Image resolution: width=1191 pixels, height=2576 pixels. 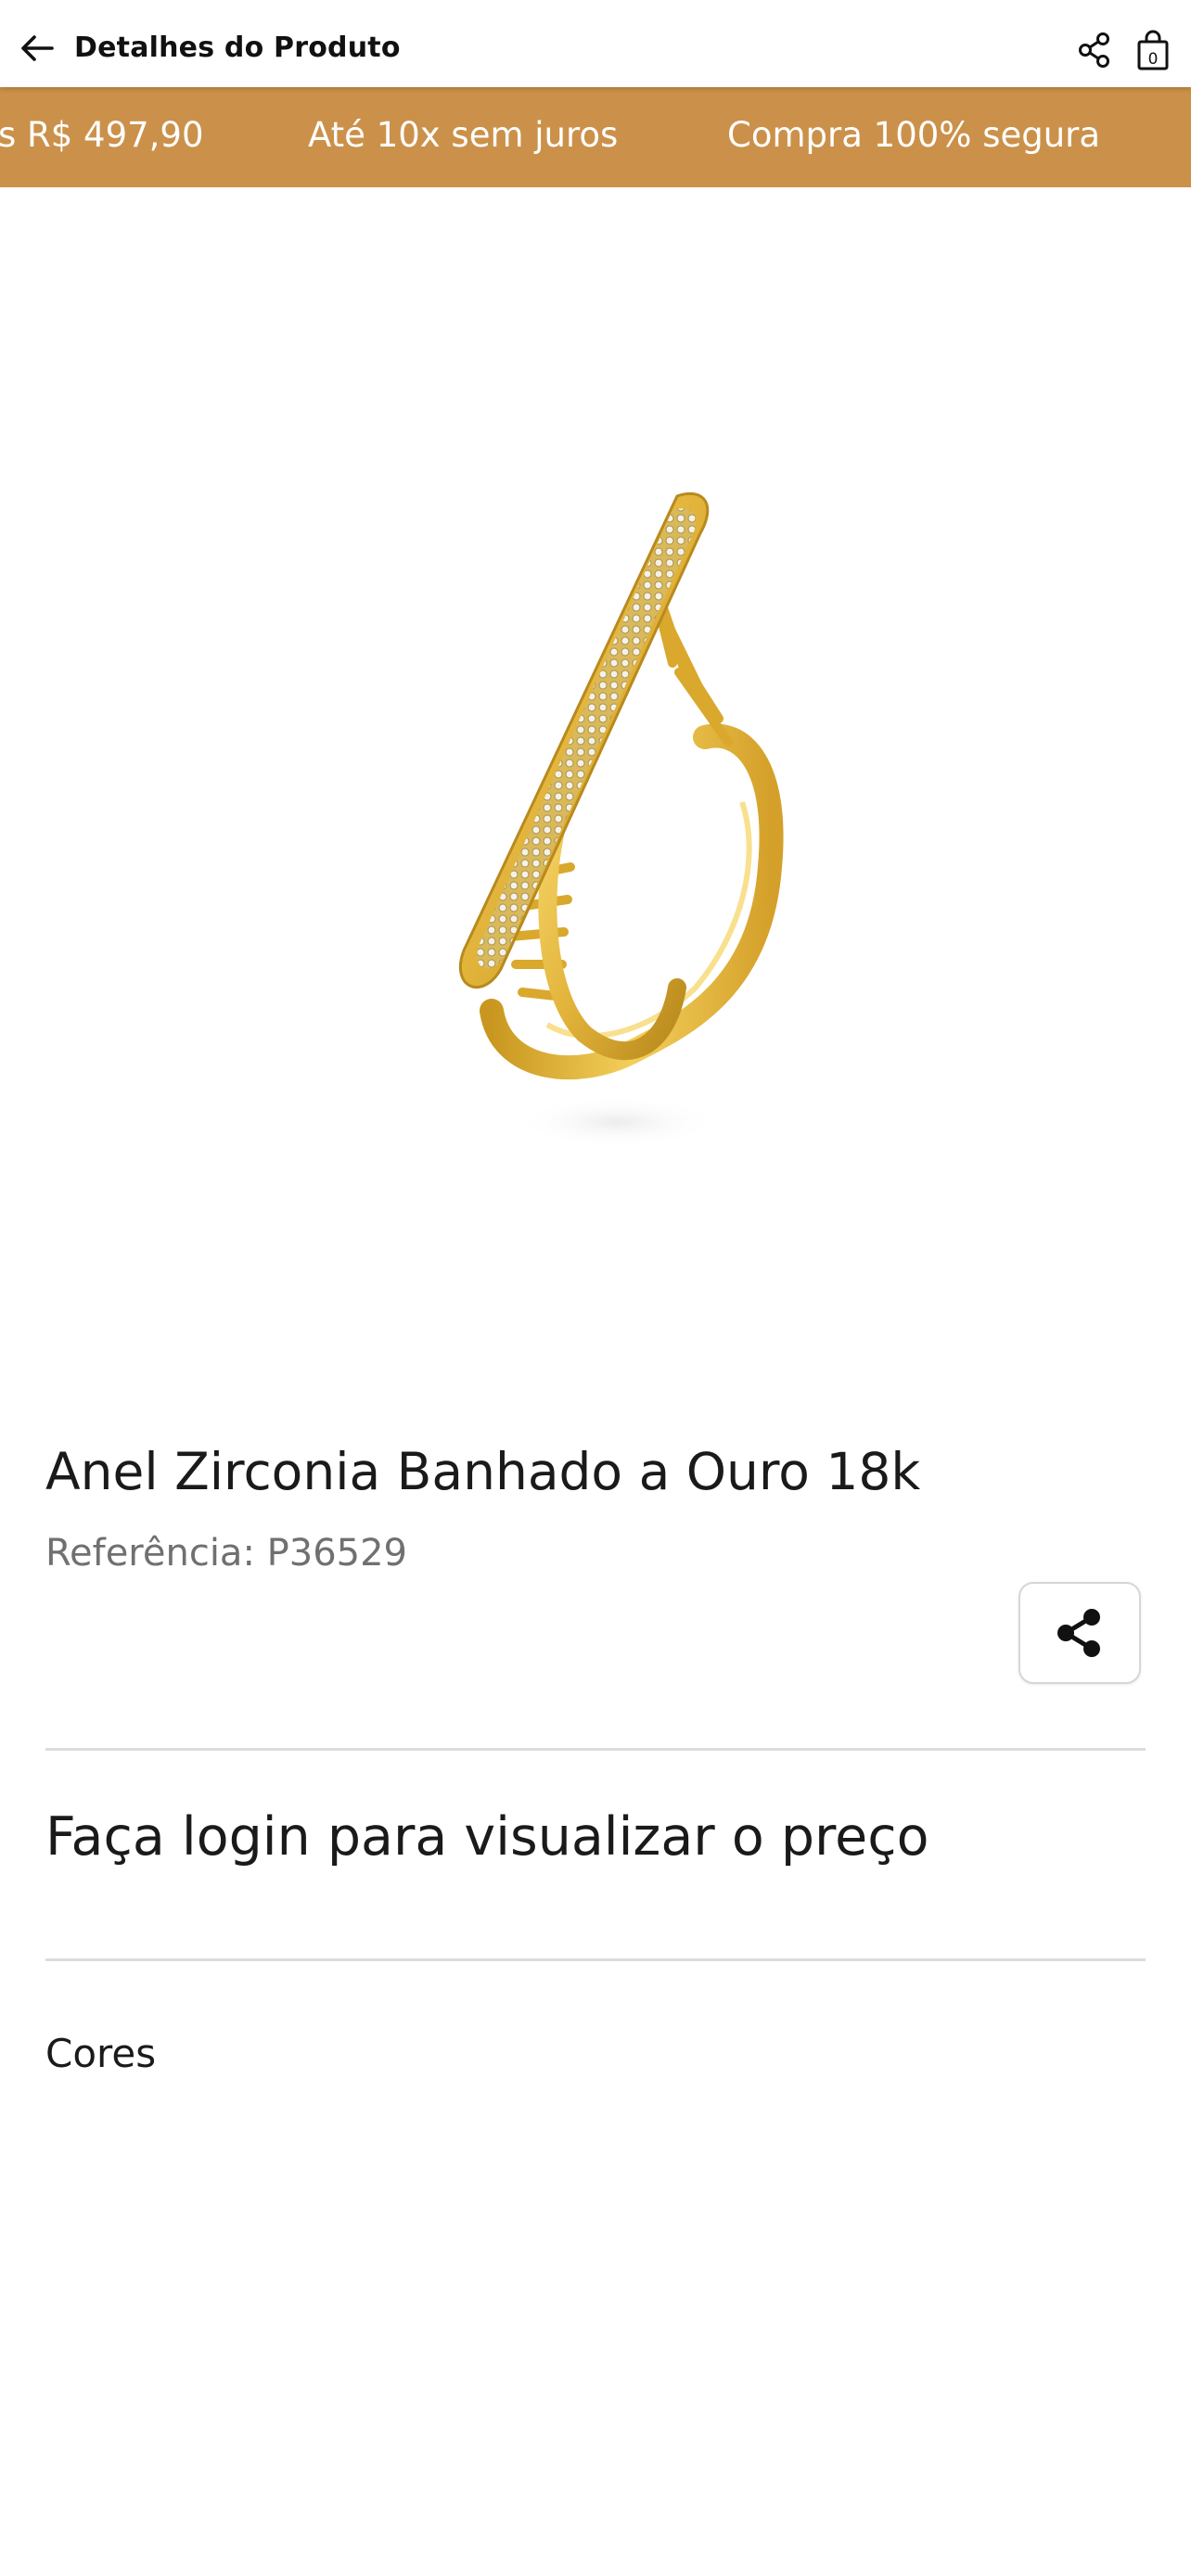 What do you see at coordinates (621, 819) in the screenshot?
I see `ring-illustration` at bounding box center [621, 819].